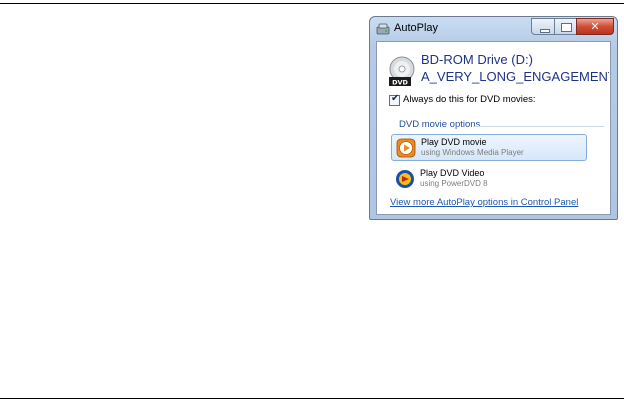 The height and width of the screenshot is (409, 624). I want to click on bottom-rule, so click(312, 398).